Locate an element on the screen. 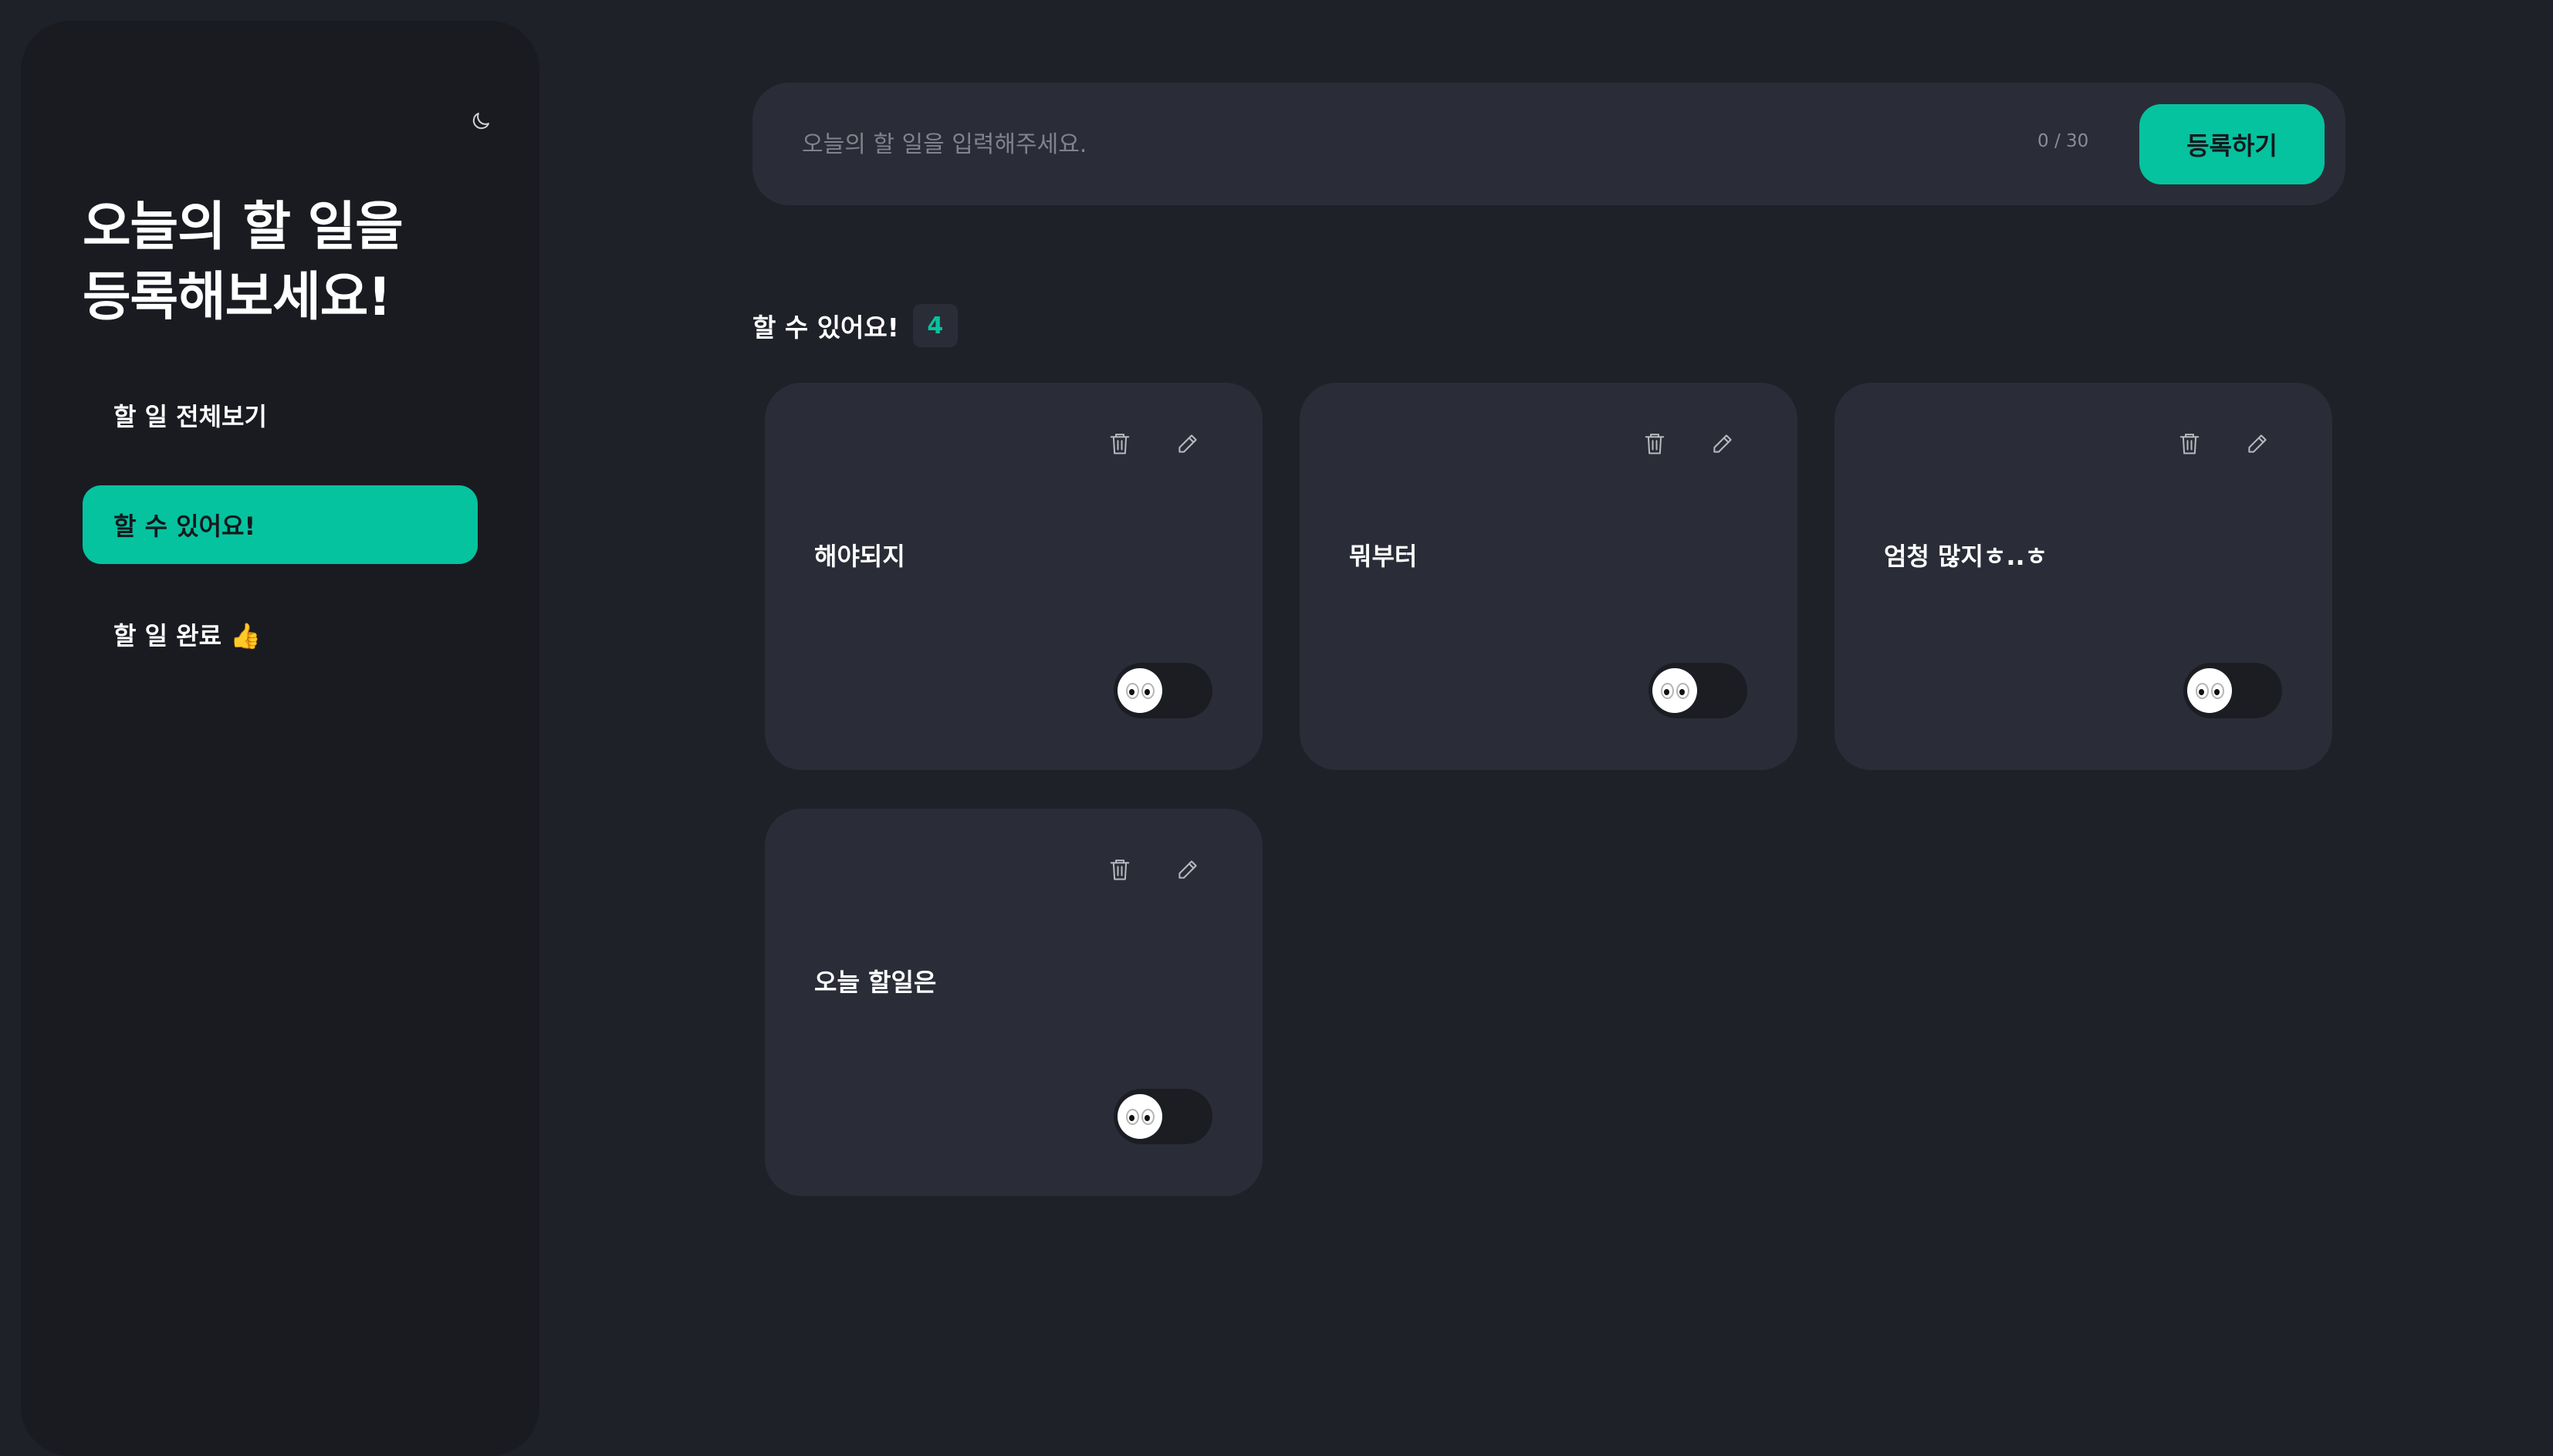 The width and height of the screenshot is (2553, 1456). section-header: 할 수 있어요! 4 is located at coordinates (855, 325).